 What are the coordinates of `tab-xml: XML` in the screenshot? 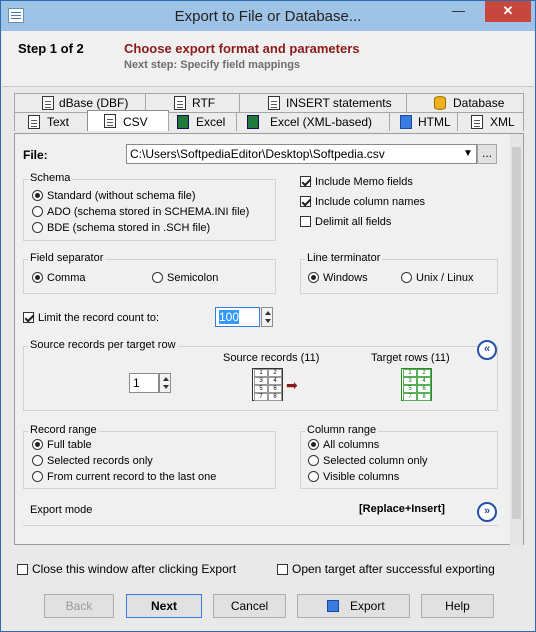 It's located at (490, 121).